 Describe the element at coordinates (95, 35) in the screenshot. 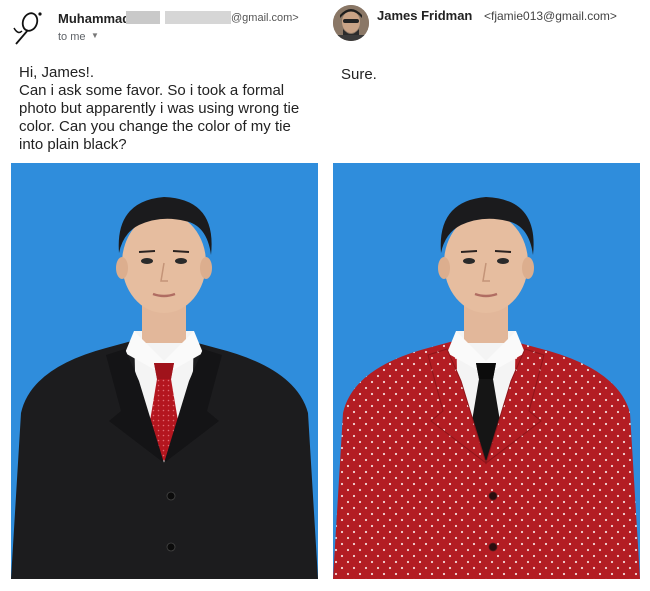

I see `chevron-down-icon: ▼` at that location.